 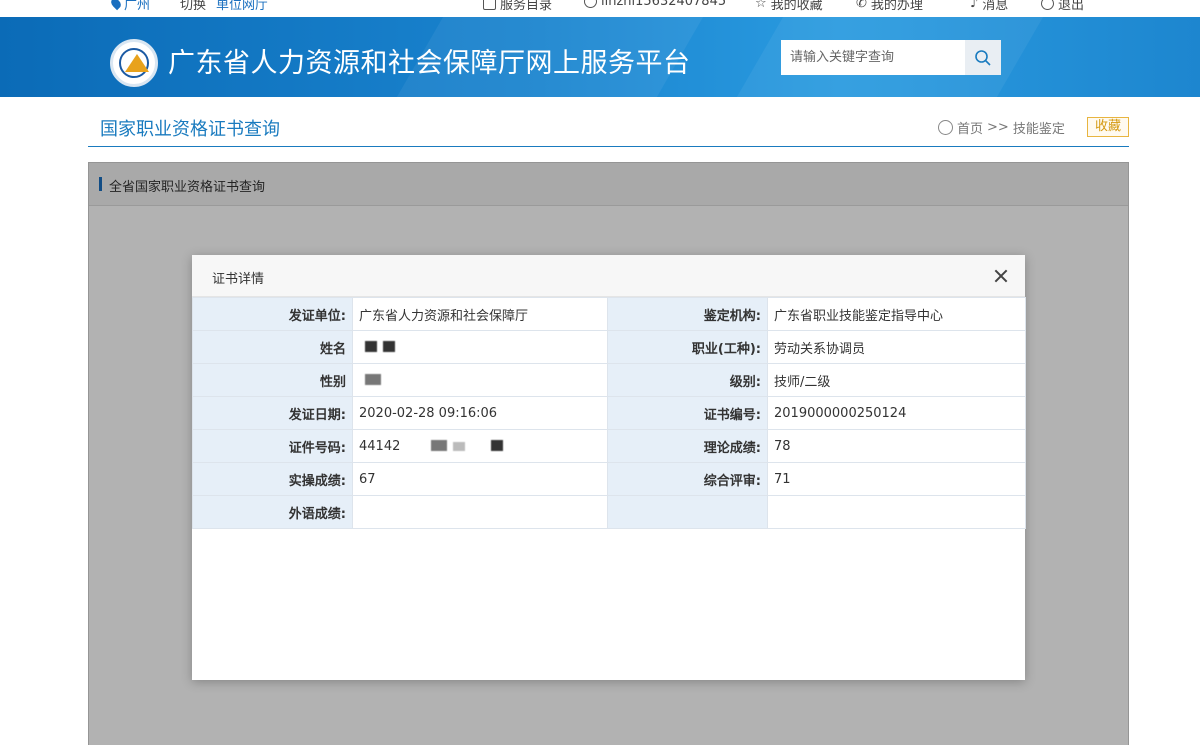 I want to click on empty-value-cell, so click(x=896, y=512).